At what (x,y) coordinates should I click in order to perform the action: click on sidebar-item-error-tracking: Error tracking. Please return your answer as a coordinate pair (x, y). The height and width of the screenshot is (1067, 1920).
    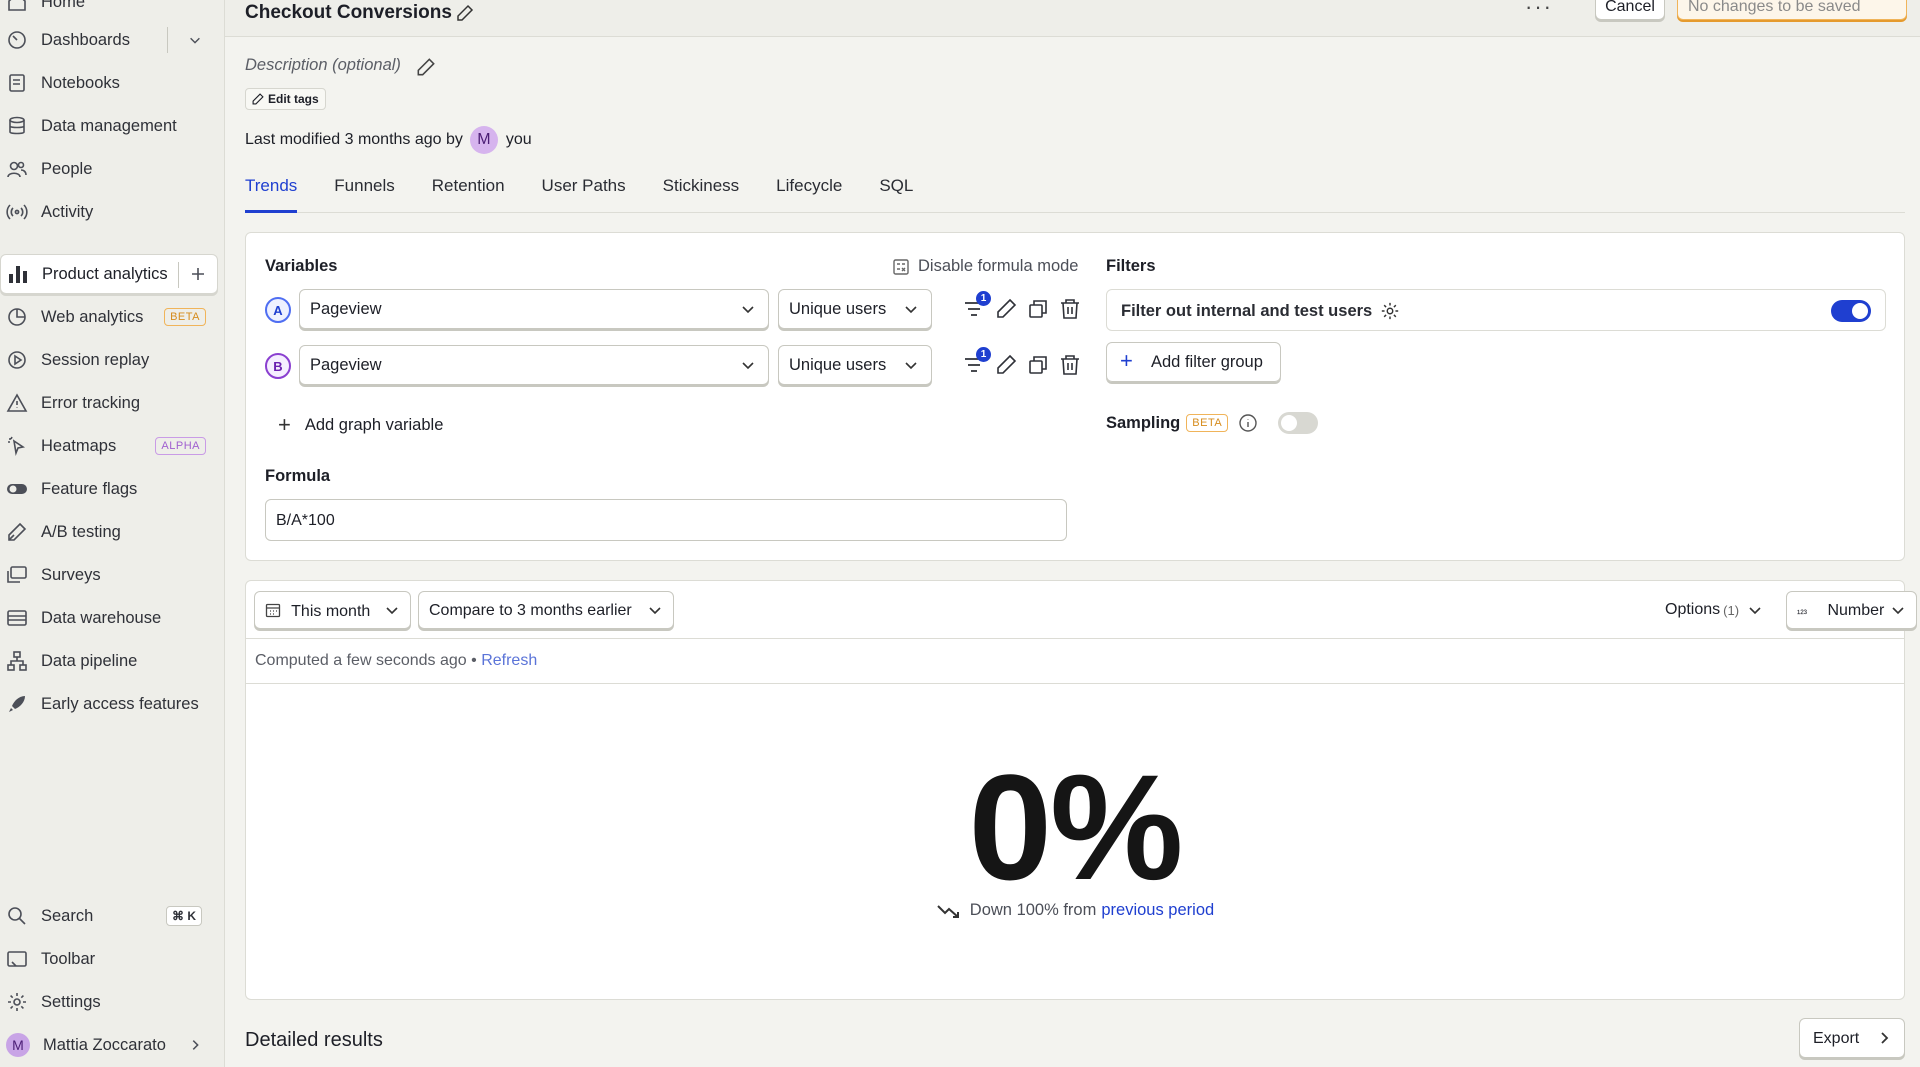
    Looking at the image, I should click on (109, 403).